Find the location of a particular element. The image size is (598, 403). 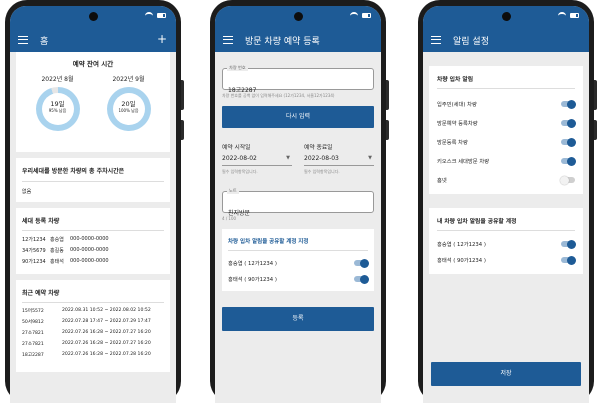

share-heading: 차량 입차 알림을 공유할 계정 지정 is located at coordinates (298, 244).